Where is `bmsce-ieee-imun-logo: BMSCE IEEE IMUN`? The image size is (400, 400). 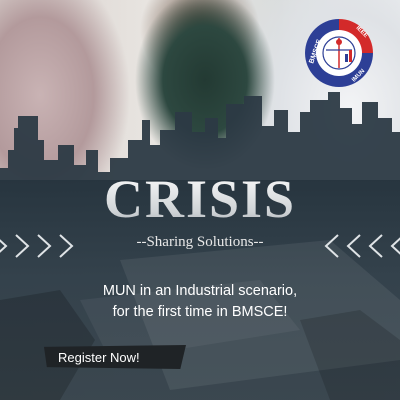 bmsce-ieee-imun-logo: BMSCE IEEE IMUN is located at coordinates (339, 53).